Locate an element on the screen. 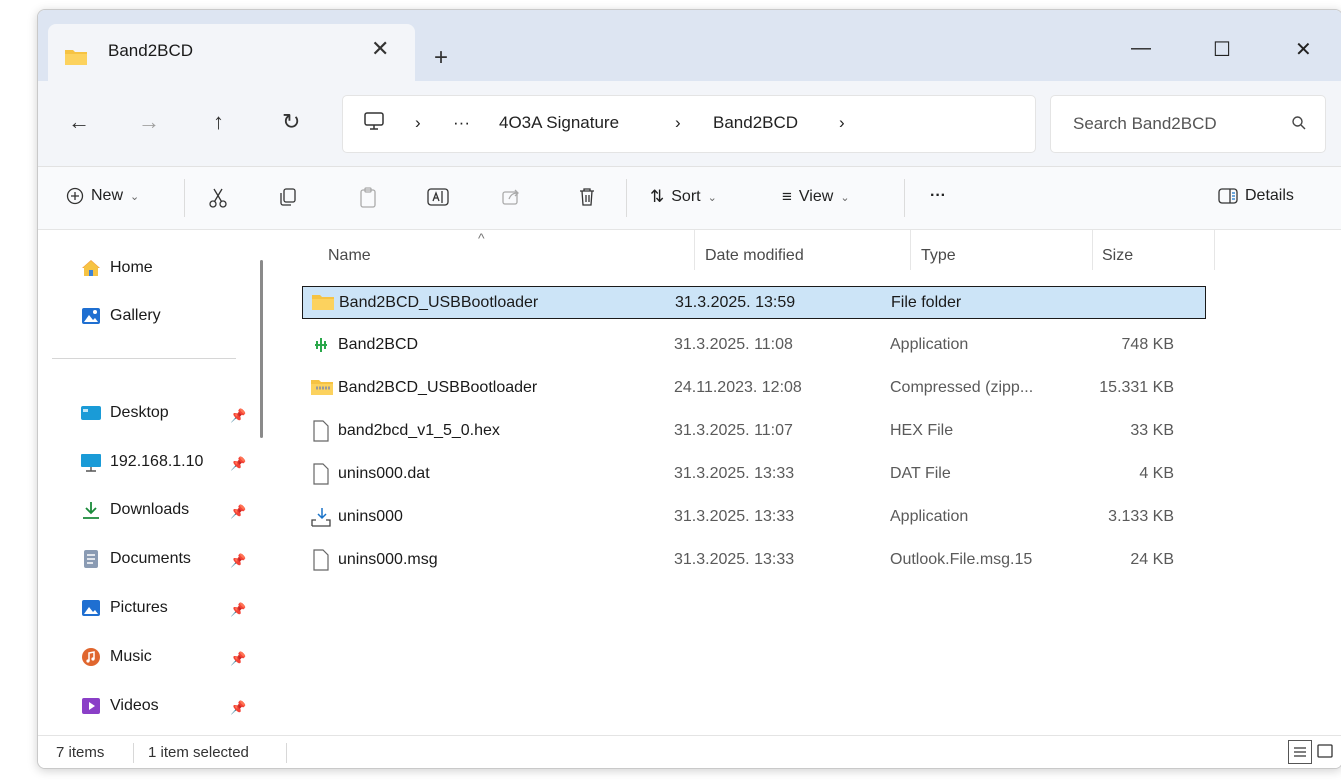  tiles-view-button is located at coordinates (1326, 752).